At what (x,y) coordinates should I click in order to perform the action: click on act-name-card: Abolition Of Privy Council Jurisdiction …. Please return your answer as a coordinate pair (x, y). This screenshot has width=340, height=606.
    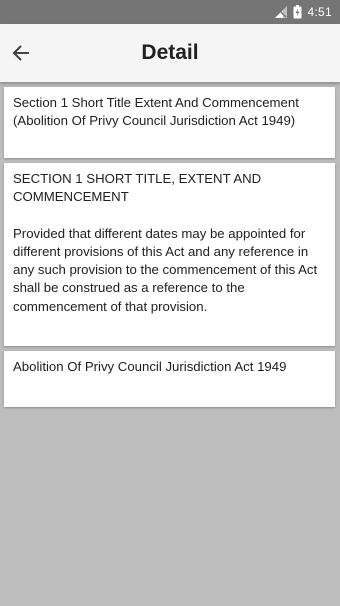
    Looking at the image, I should click on (169, 379).